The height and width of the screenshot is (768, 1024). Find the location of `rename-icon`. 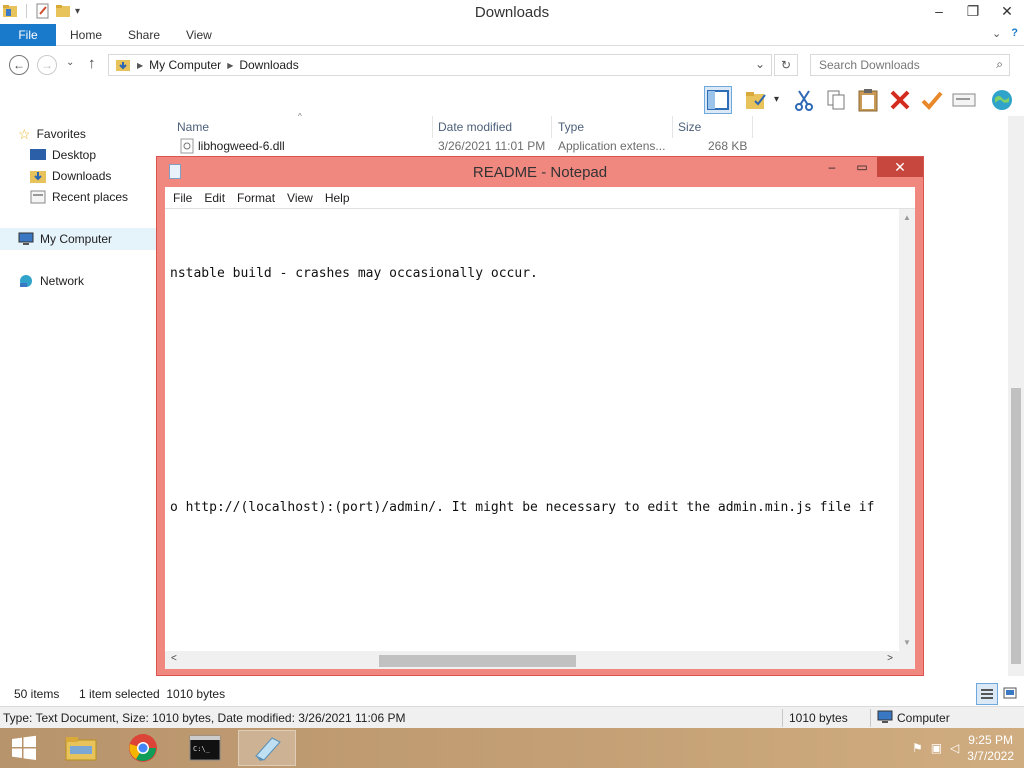

rename-icon is located at coordinates (964, 100).